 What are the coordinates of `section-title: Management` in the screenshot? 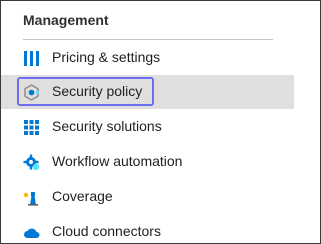 It's located at (66, 20).